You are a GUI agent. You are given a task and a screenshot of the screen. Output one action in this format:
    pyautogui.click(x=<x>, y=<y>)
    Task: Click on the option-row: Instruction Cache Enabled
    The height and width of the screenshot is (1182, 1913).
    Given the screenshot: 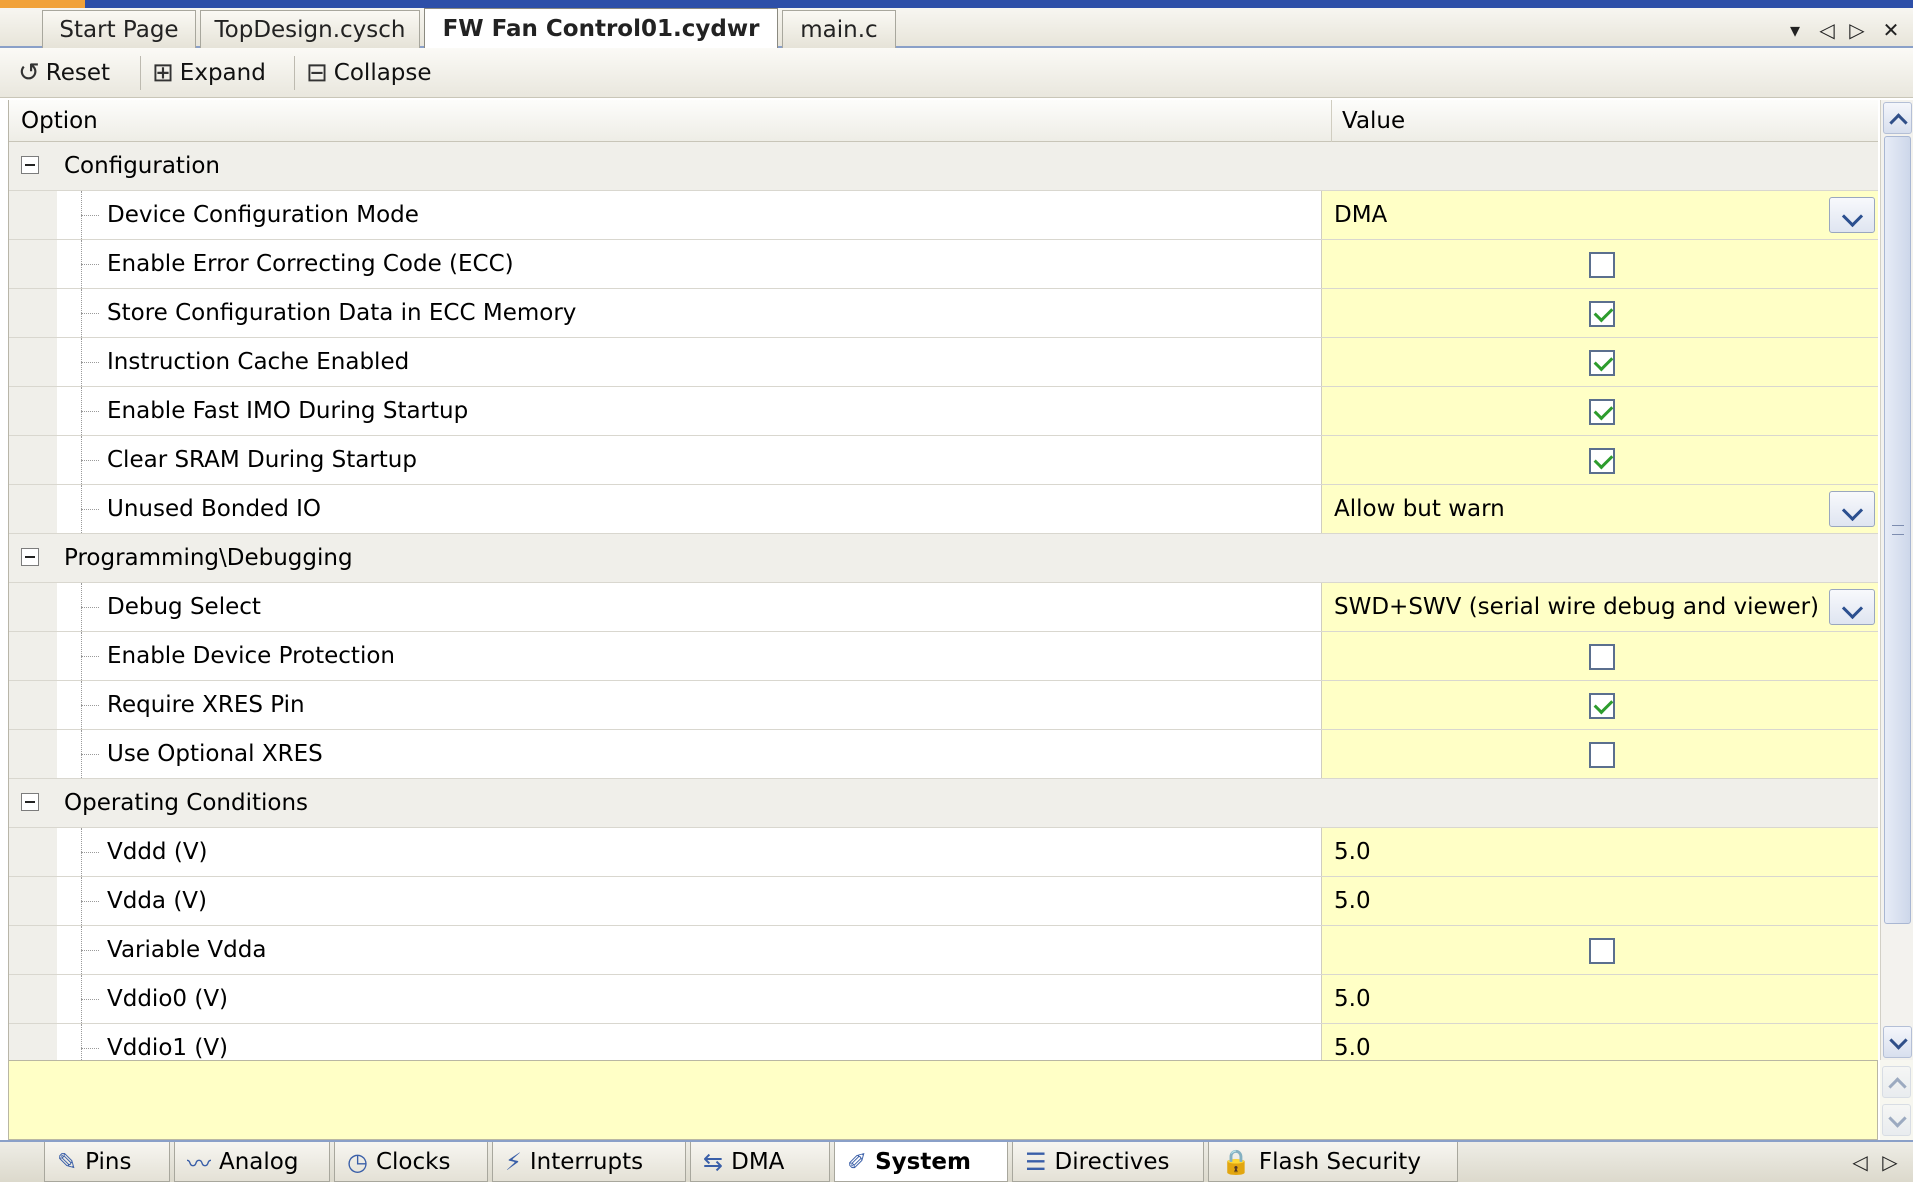 What is the action you would take?
    pyautogui.click(x=943, y=362)
    